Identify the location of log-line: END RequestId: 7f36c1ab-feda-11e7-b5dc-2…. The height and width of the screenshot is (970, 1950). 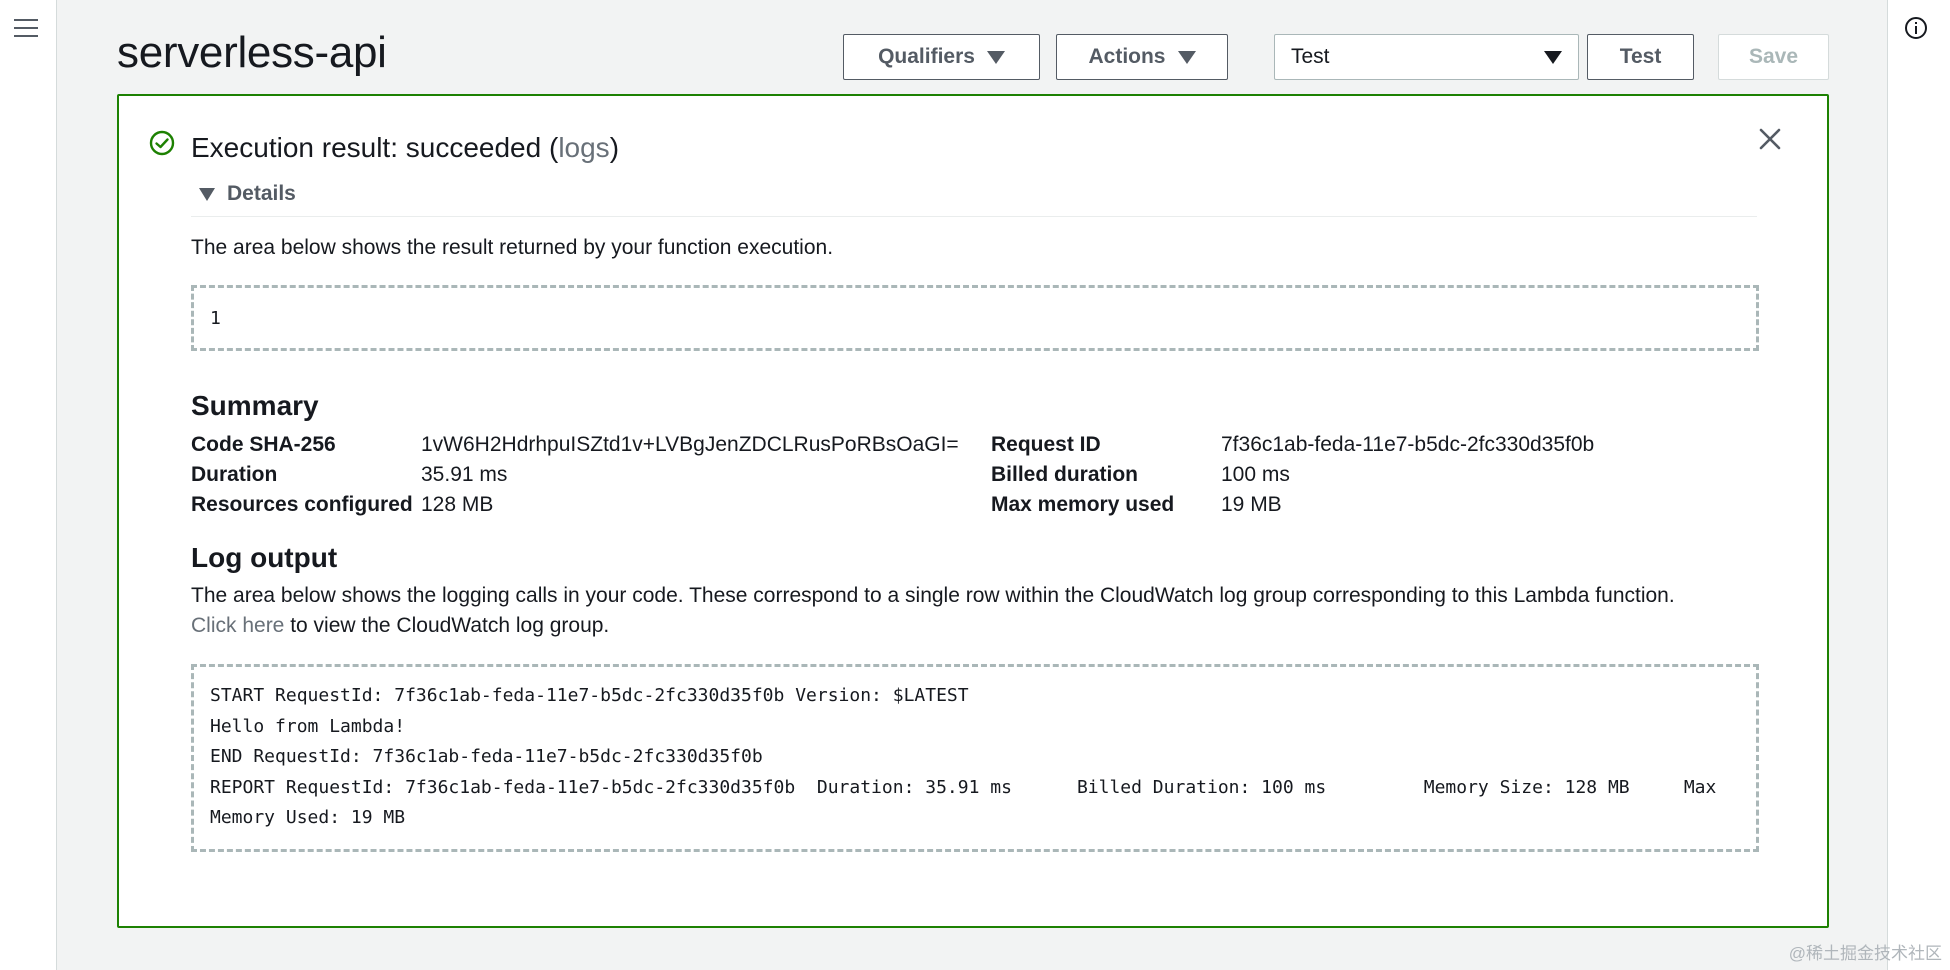
(486, 756).